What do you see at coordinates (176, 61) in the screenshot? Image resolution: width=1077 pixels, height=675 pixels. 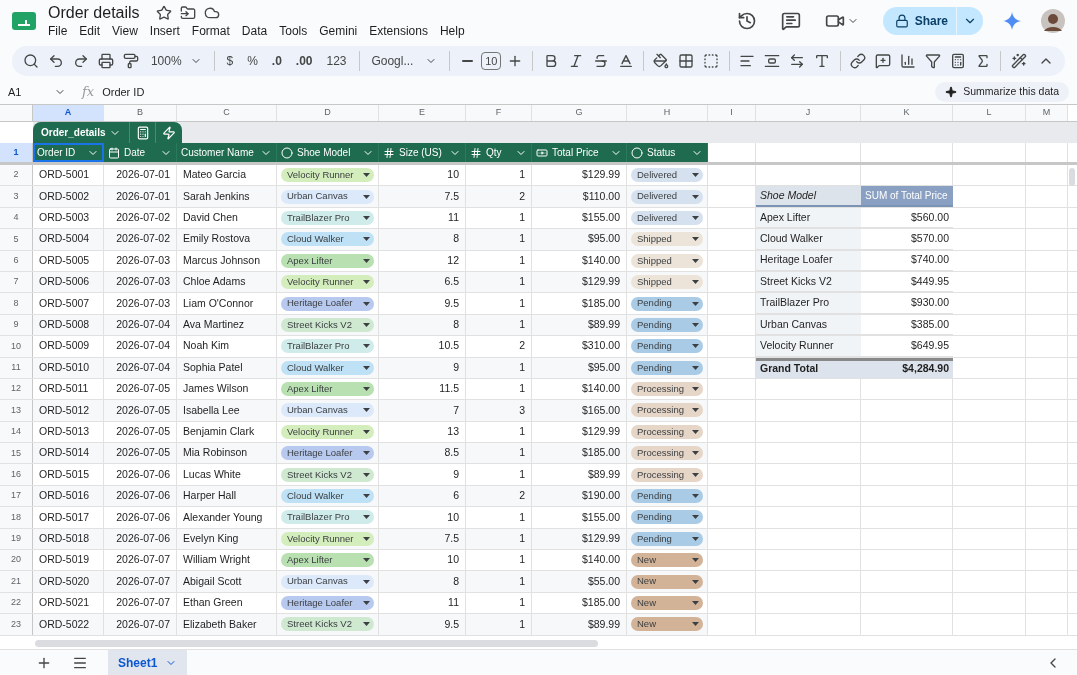 I see `zoom-dropdown: 100%` at bounding box center [176, 61].